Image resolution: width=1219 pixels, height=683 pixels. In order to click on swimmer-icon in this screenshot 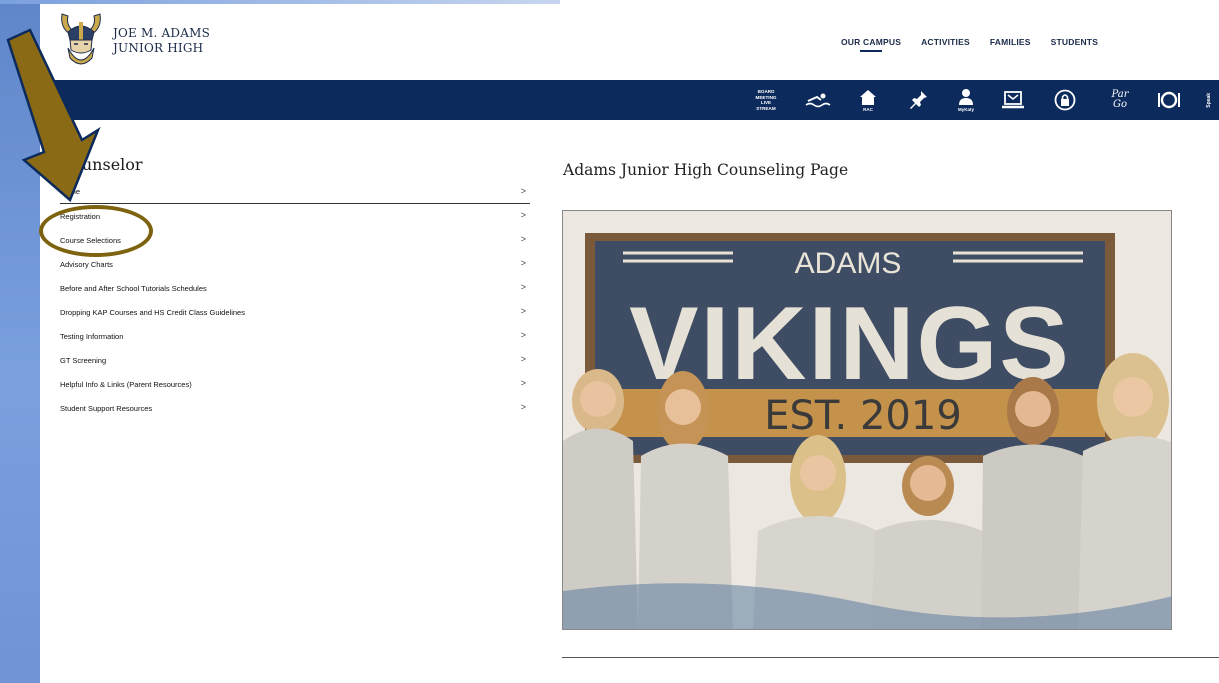, I will do `click(818, 100)`.